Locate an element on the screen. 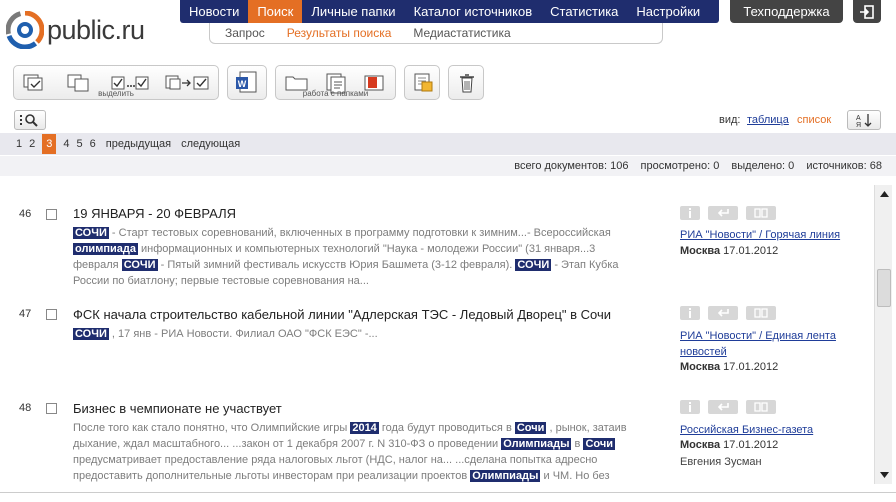 This screenshot has width=896, height=502. sort-button: A Я is located at coordinates (864, 120).